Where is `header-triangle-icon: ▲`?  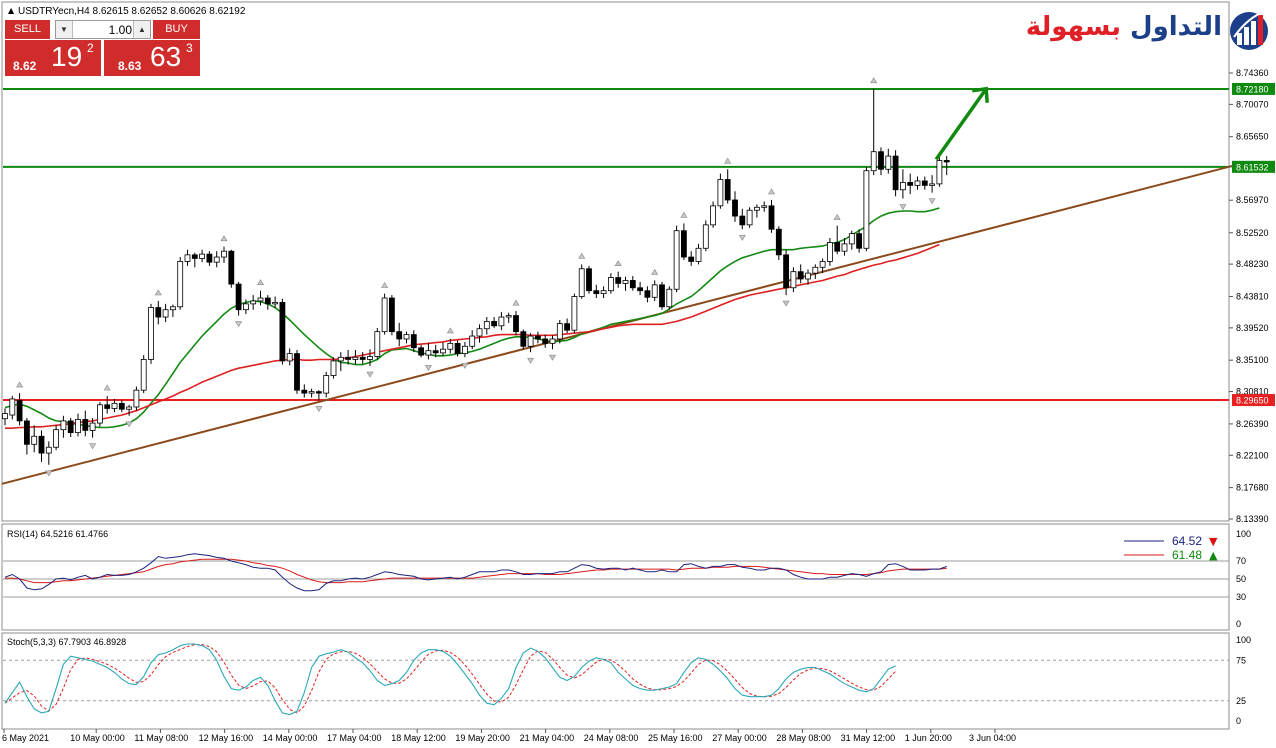 header-triangle-icon: ▲ is located at coordinates (11, 10).